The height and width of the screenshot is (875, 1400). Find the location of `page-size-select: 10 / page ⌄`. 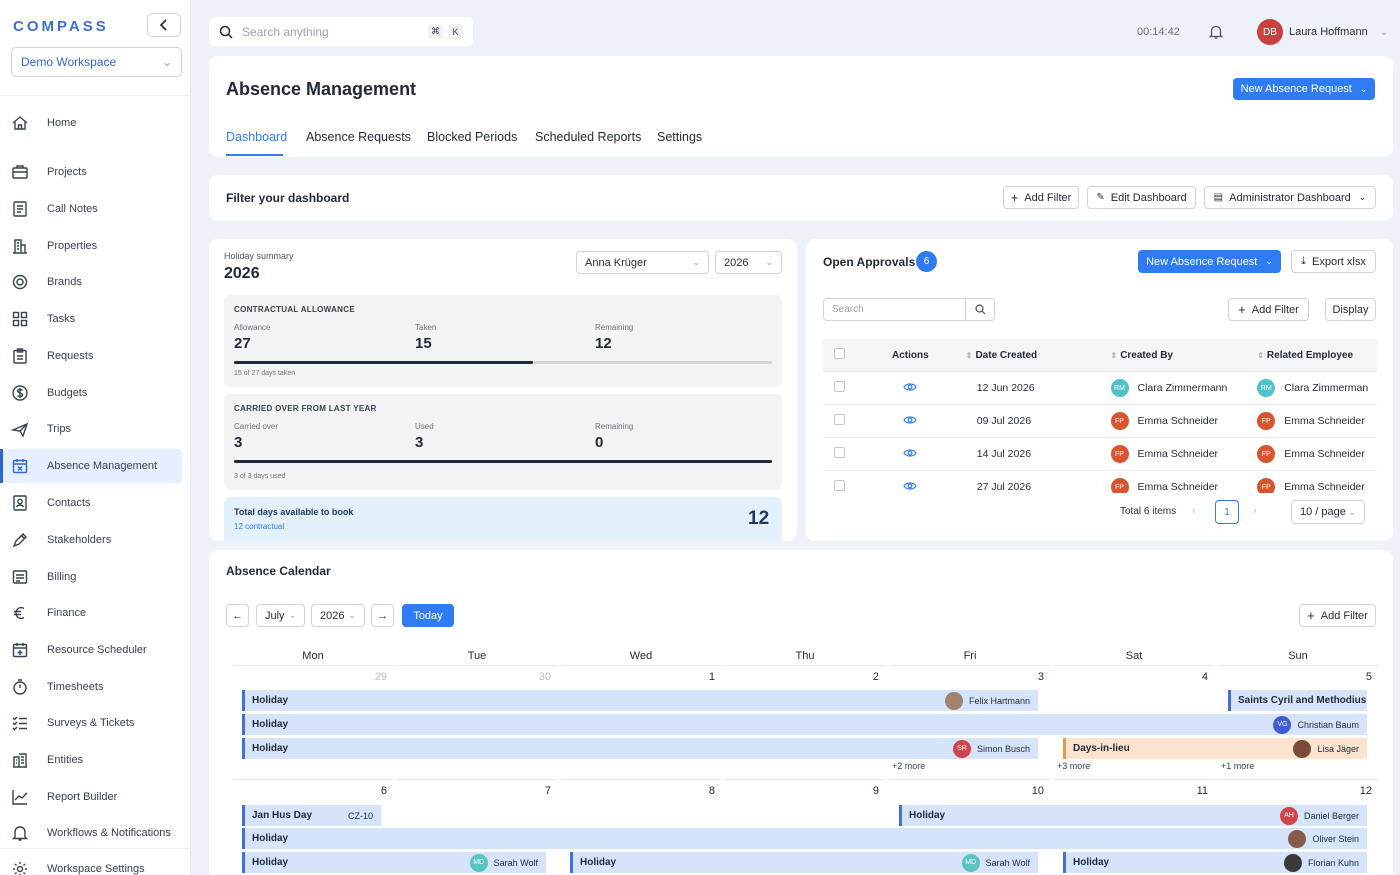

page-size-select: 10 / page ⌄ is located at coordinates (1328, 512).